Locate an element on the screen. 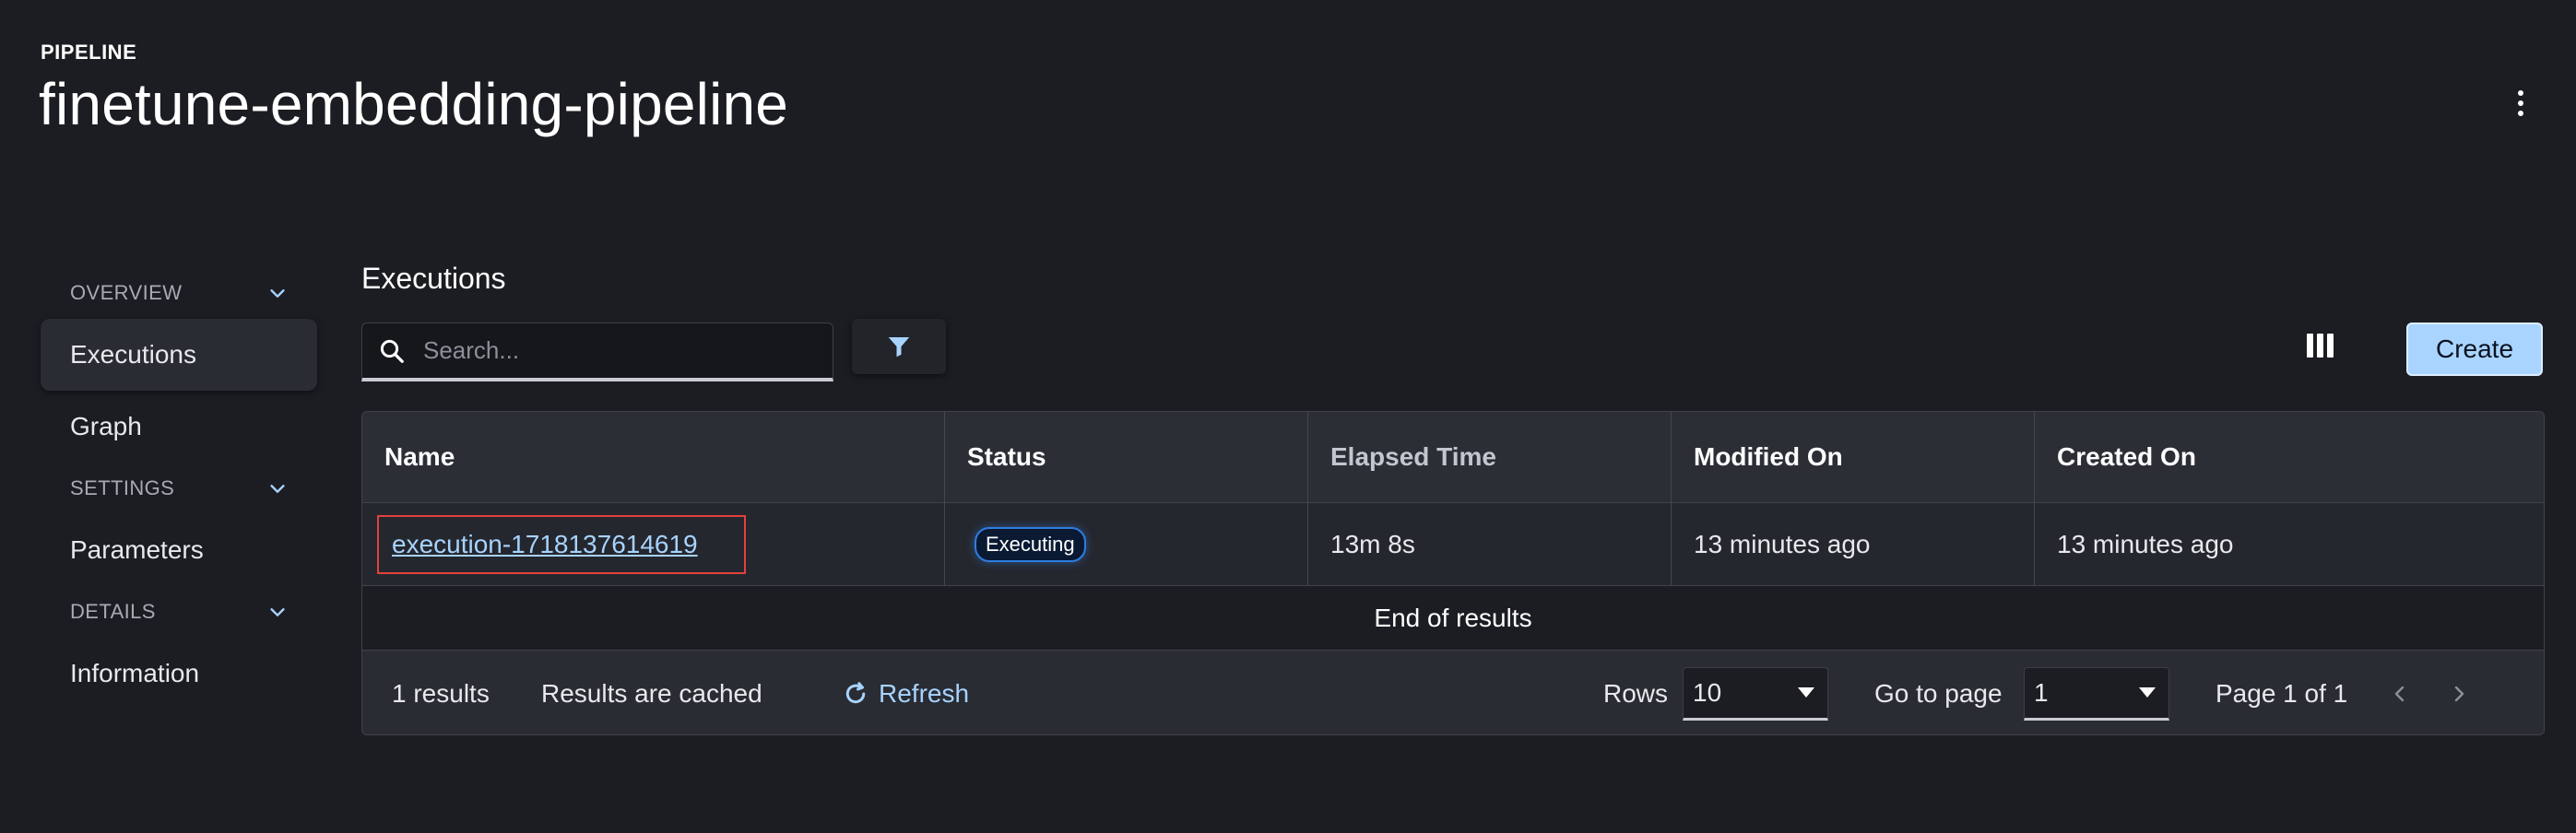  cell-created-on: 13 minutes ago is located at coordinates (2145, 543).